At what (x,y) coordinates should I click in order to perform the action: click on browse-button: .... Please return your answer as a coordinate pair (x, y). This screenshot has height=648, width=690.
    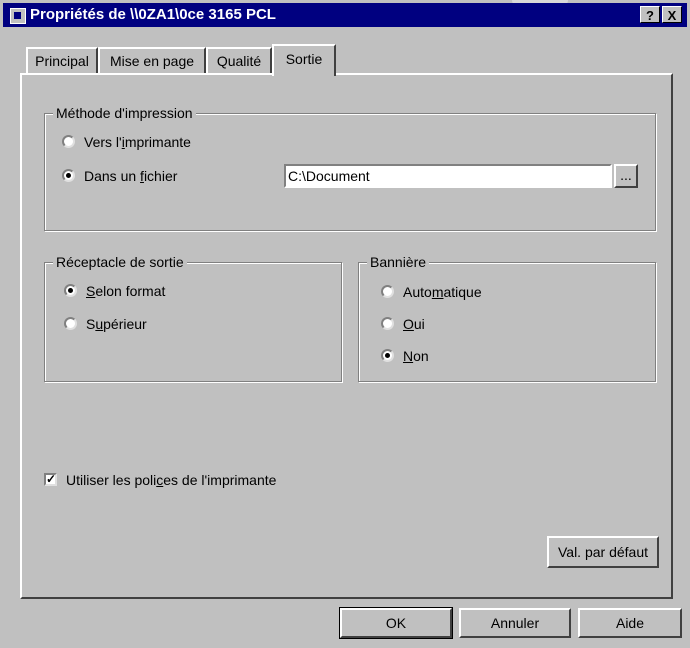
    Looking at the image, I should click on (626, 176).